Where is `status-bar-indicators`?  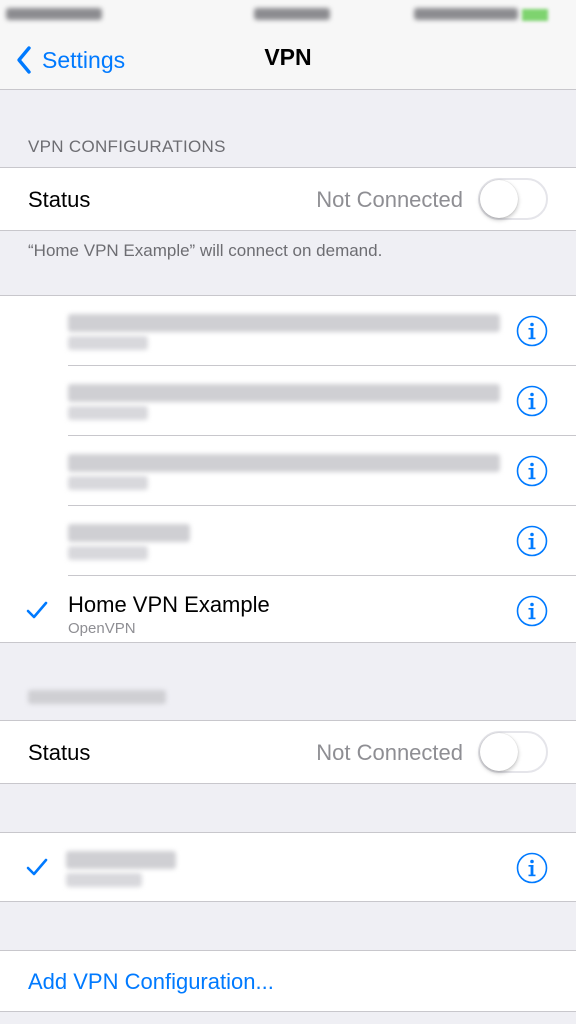
status-bar-indicators is located at coordinates (466, 14).